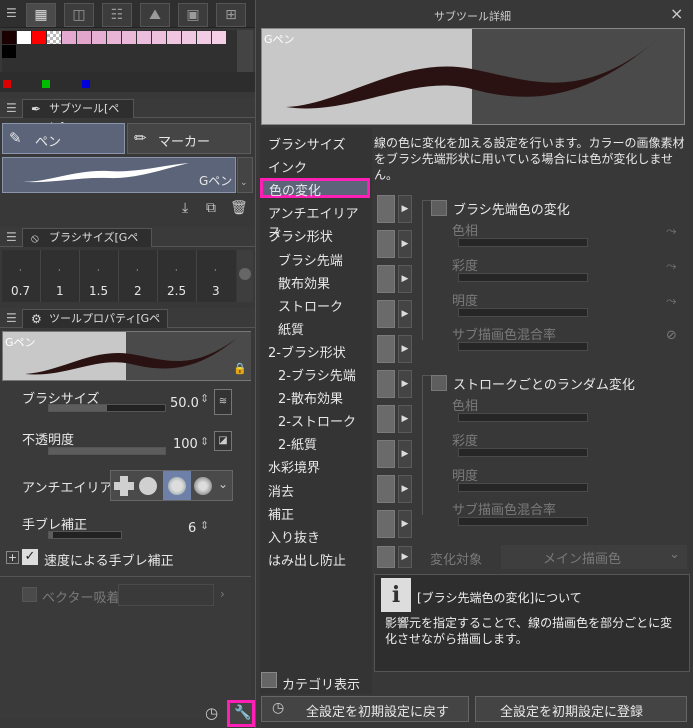 This screenshot has height=728, width=693. Describe the element at coordinates (316, 558) in the screenshot. I see `category-item: はみ出し防止` at that location.